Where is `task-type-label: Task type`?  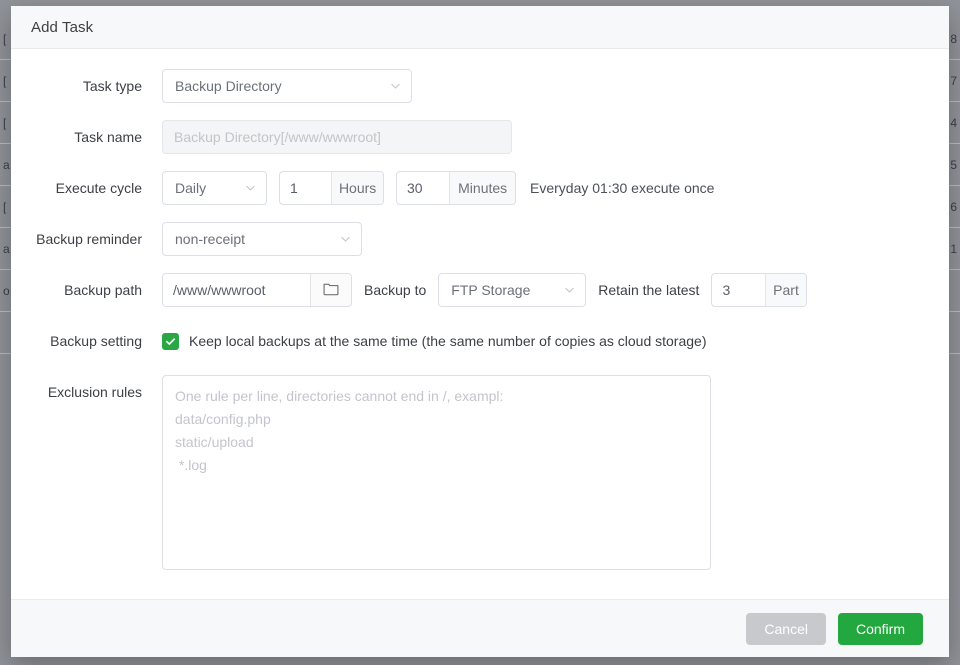
task-type-label: Task type is located at coordinates (112, 86).